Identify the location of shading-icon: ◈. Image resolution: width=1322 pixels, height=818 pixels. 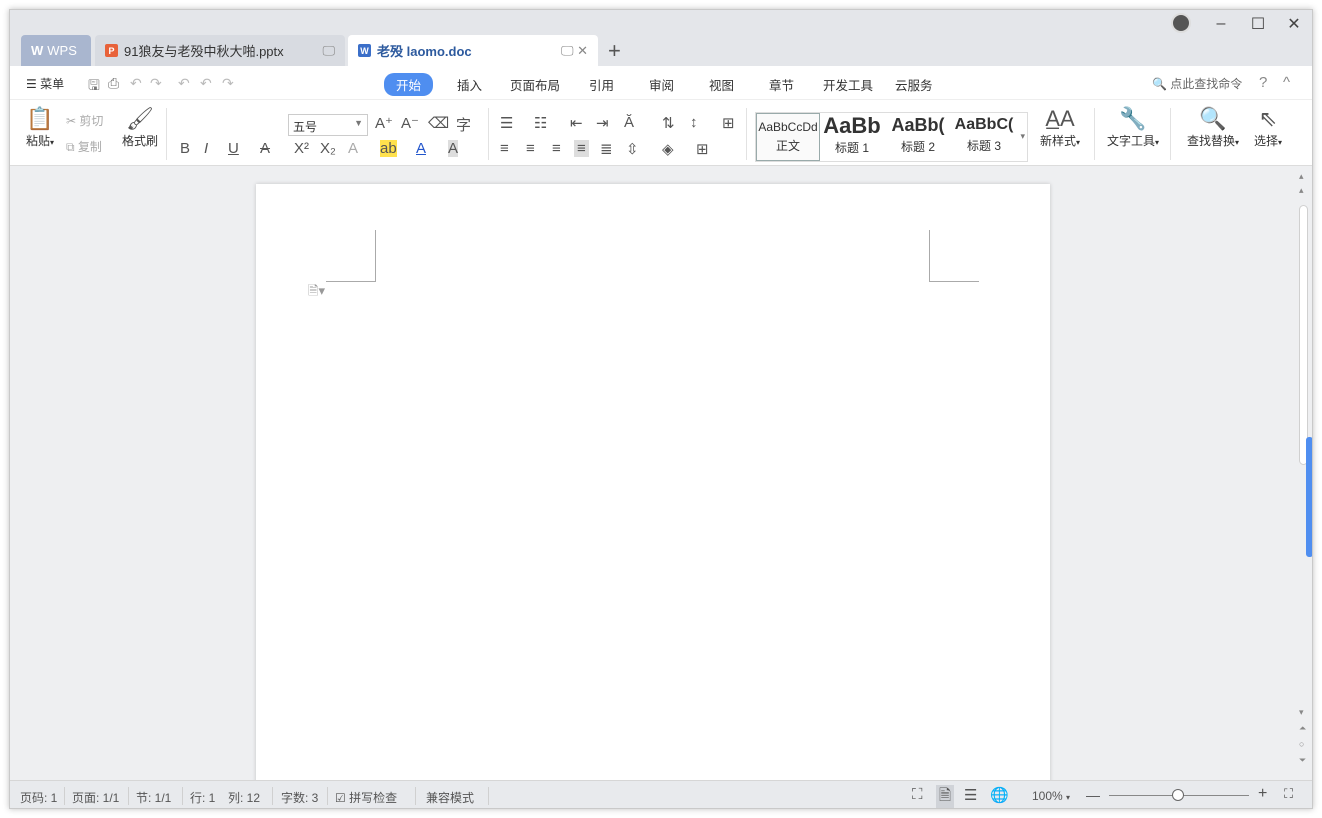
(668, 149).